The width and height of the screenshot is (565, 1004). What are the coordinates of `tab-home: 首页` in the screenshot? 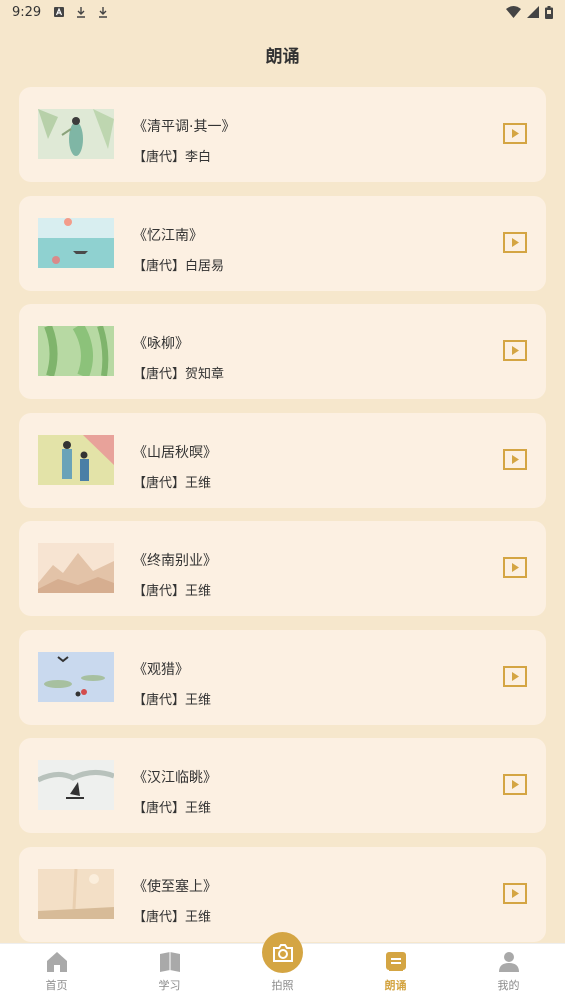 It's located at (56, 974).